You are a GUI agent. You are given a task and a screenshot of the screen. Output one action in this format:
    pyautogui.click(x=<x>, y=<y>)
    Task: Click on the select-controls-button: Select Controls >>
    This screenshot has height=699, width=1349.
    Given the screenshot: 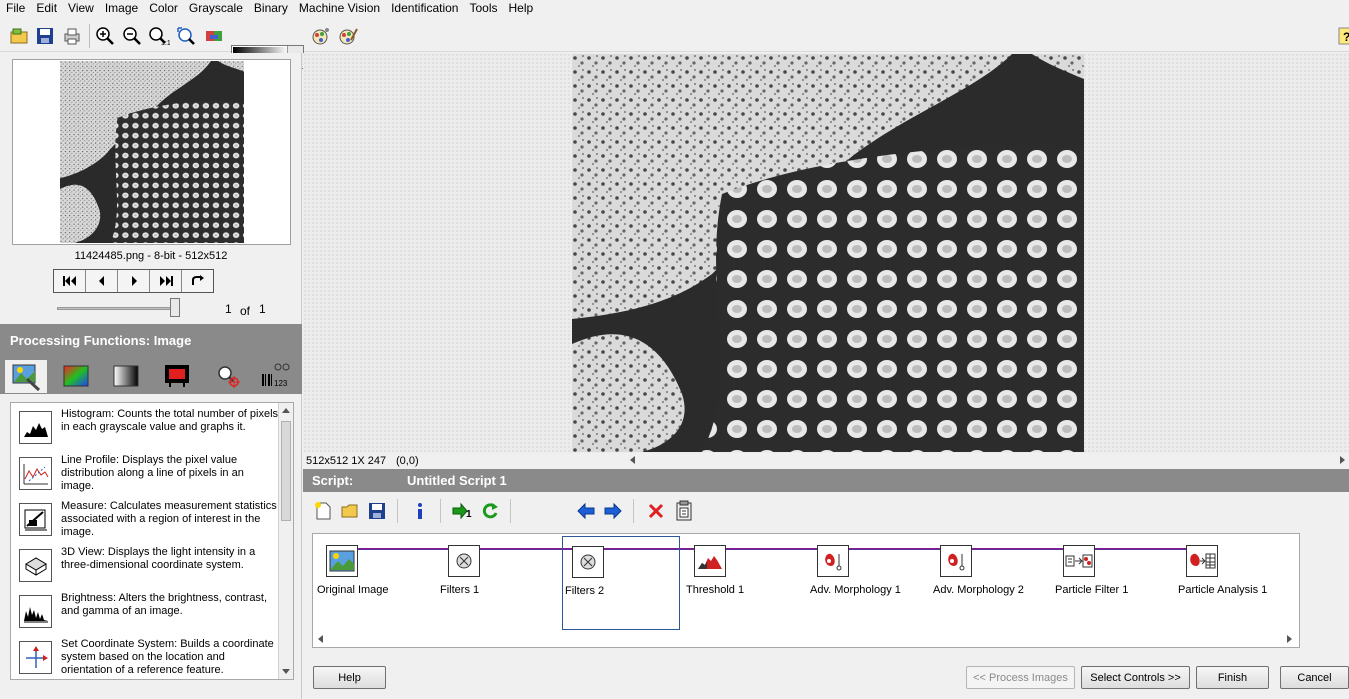 What is the action you would take?
    pyautogui.click(x=1135, y=677)
    